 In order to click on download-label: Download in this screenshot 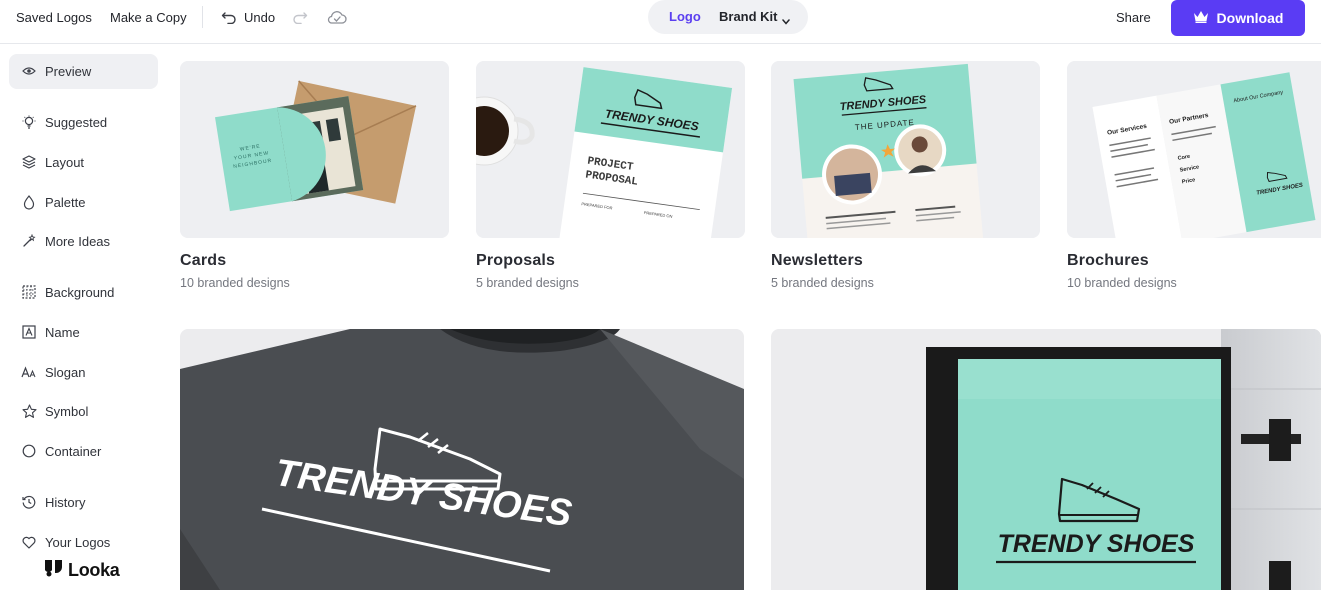, I will do `click(1250, 18)`.